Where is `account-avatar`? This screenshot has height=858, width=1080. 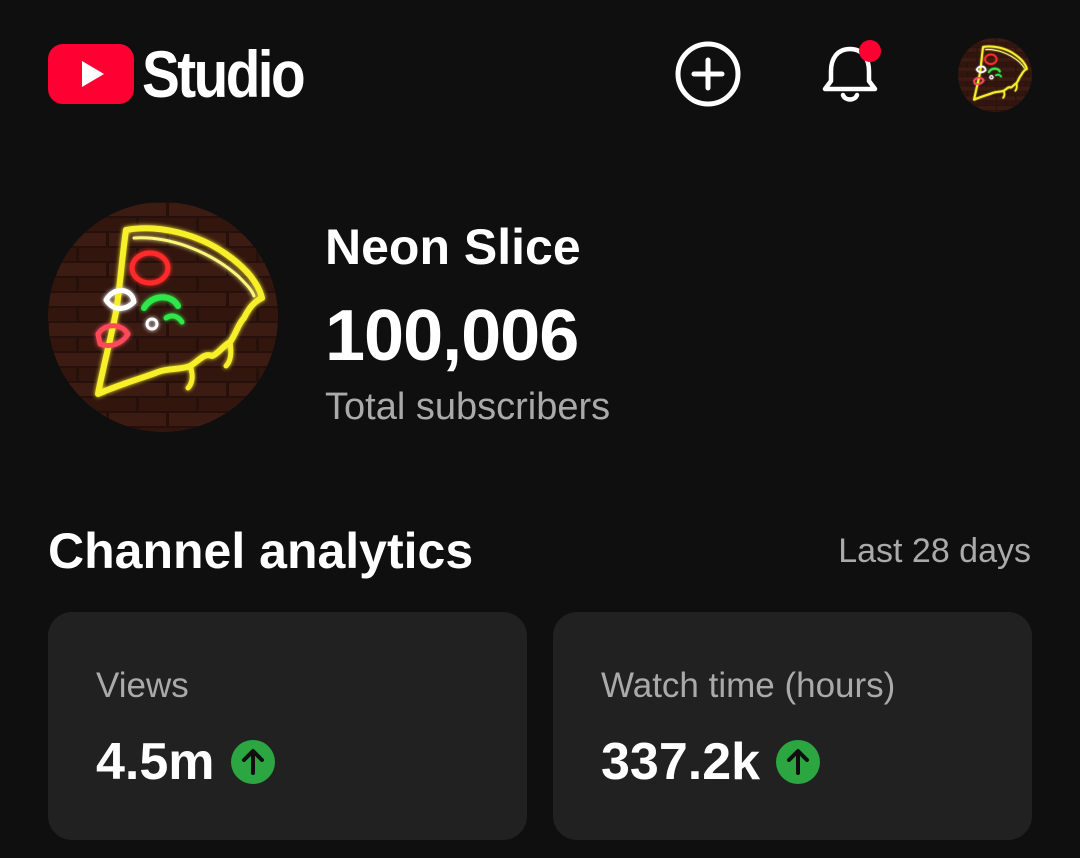 account-avatar is located at coordinates (995, 75).